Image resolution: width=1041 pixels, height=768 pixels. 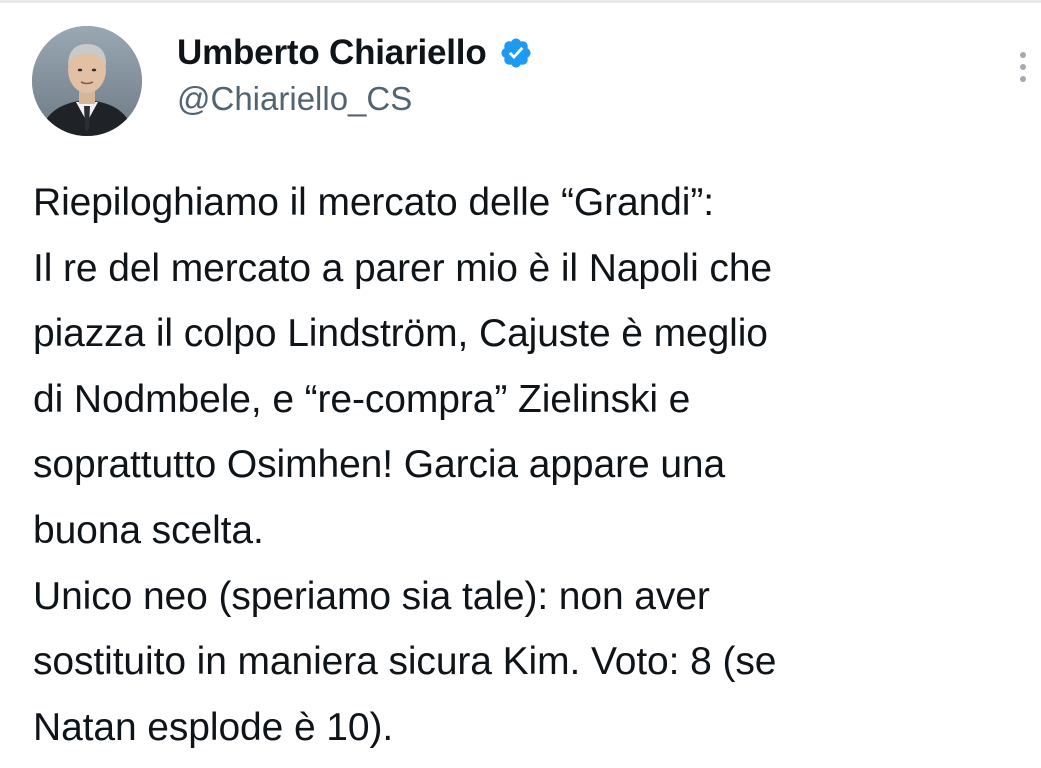 What do you see at coordinates (379, 465) in the screenshot?
I see `tweet-text-line: soprattutto Osimhen! Garcia appare una` at bounding box center [379, 465].